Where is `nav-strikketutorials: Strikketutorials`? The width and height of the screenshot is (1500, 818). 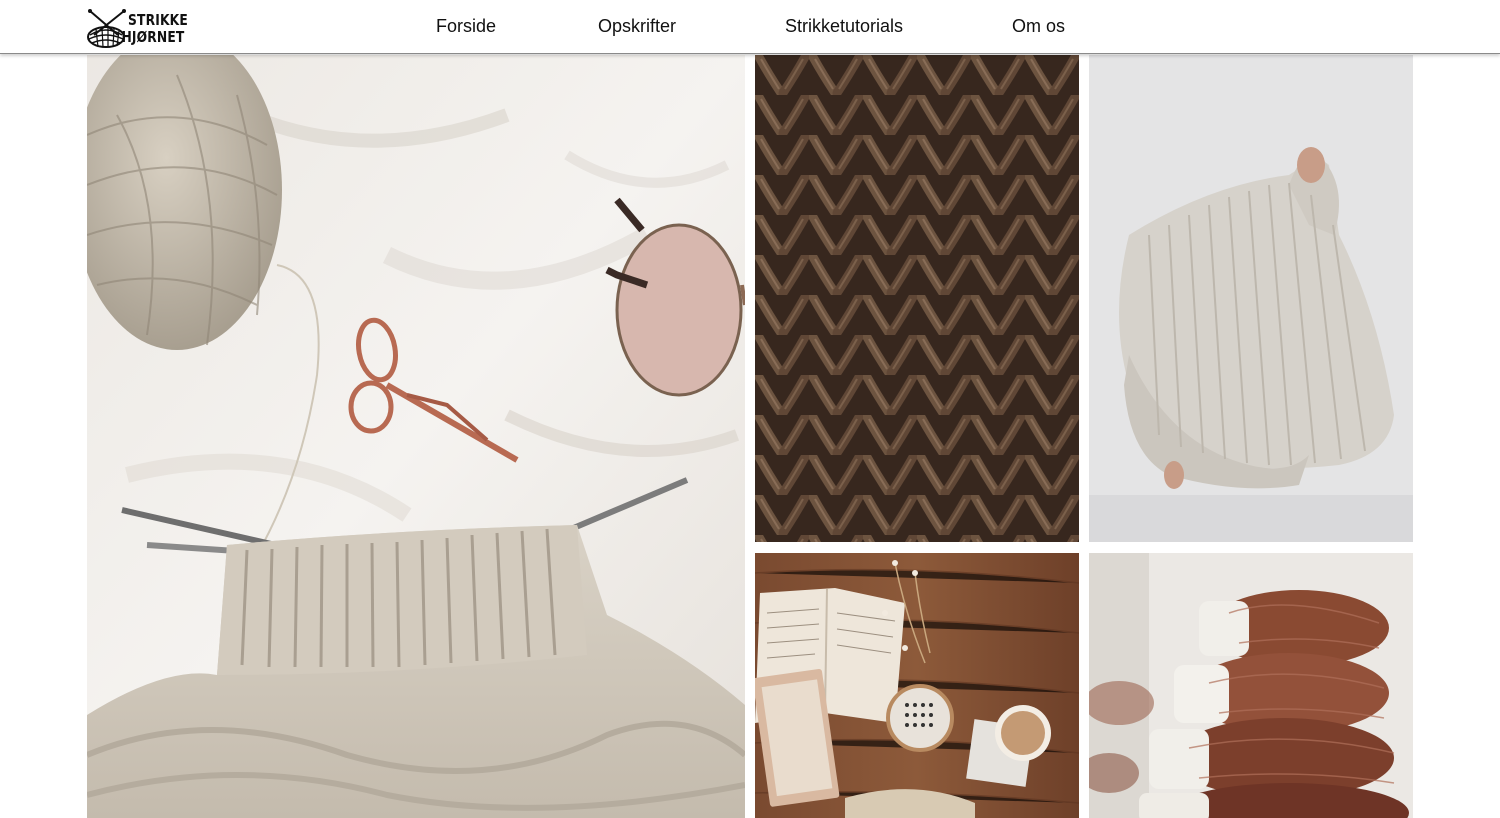
nav-strikketutorials: Strikketutorials is located at coordinates (844, 26).